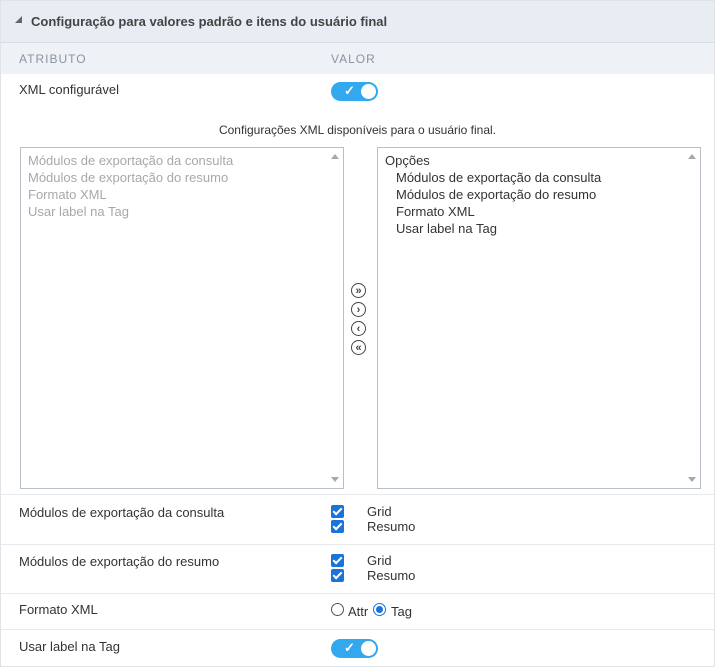  Describe the element at coordinates (358, 347) in the screenshot. I see `move-all-left-button: «` at that location.